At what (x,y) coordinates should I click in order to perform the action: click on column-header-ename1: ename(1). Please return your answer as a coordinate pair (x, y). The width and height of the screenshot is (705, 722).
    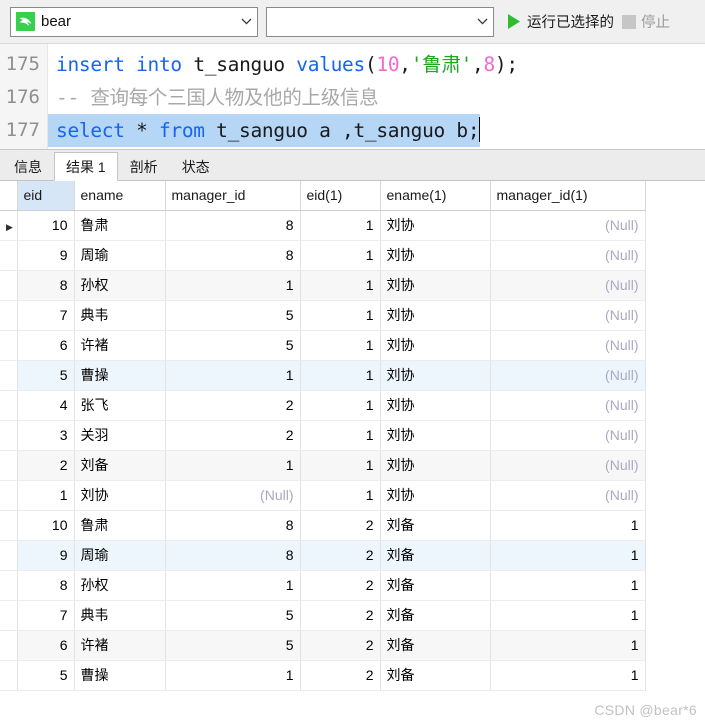
    Looking at the image, I should click on (435, 196).